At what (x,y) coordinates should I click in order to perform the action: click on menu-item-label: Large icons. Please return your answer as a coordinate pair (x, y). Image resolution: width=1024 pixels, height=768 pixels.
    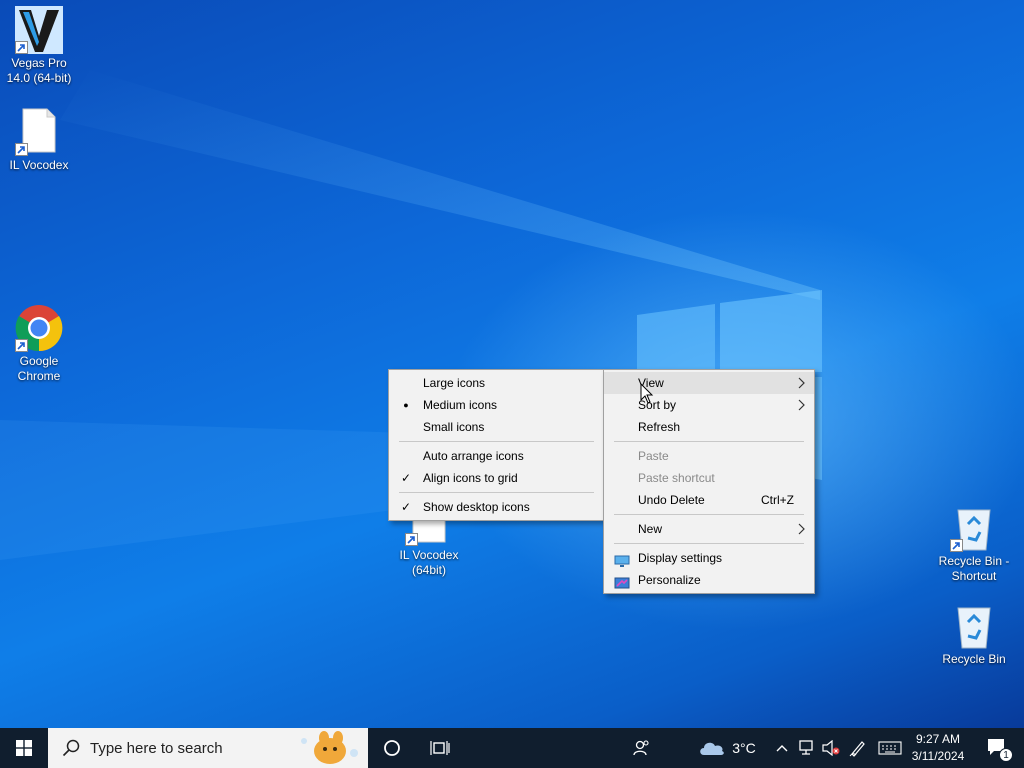
    Looking at the image, I should click on (454, 383).